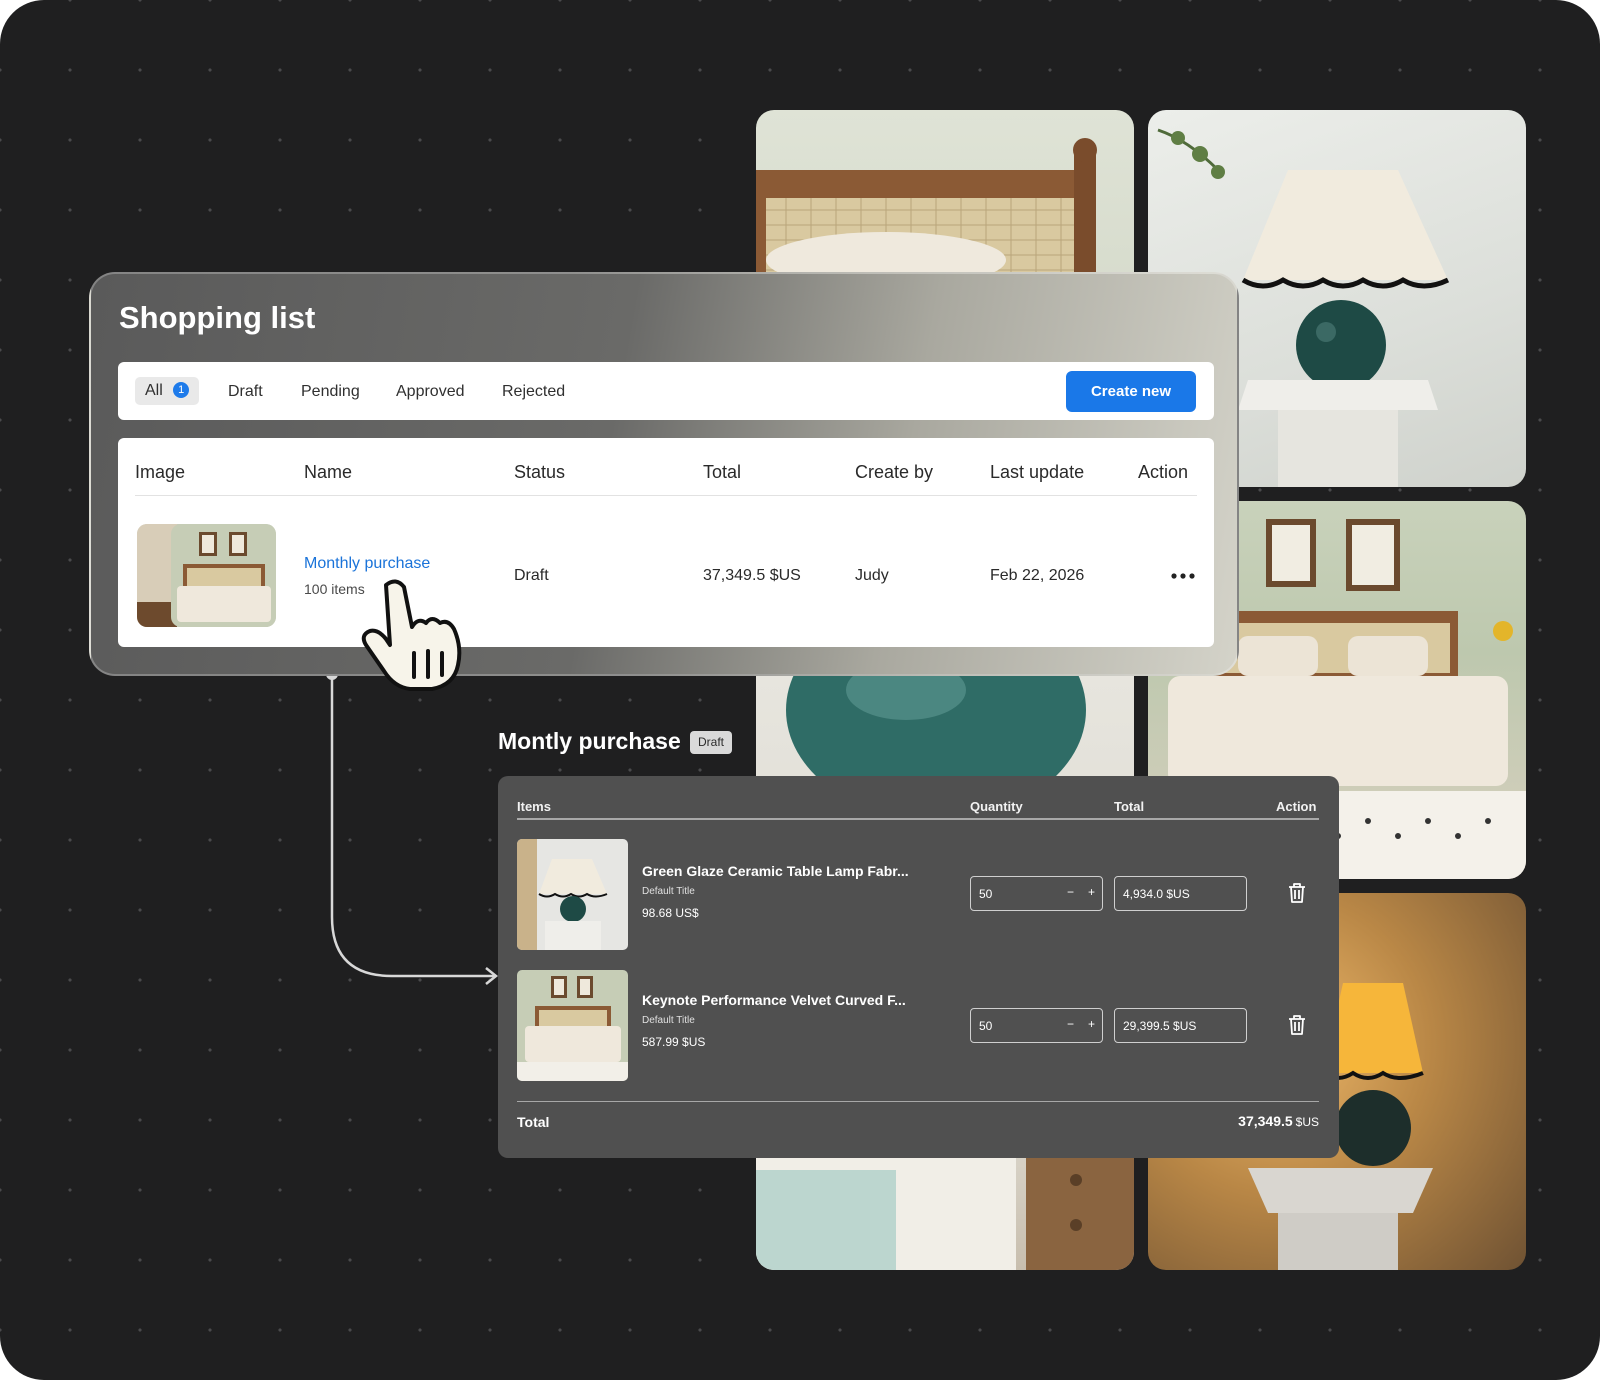 The width and height of the screenshot is (1600, 1380). What do you see at coordinates (674, 1042) in the screenshot?
I see `item-price: 587.99 $US` at bounding box center [674, 1042].